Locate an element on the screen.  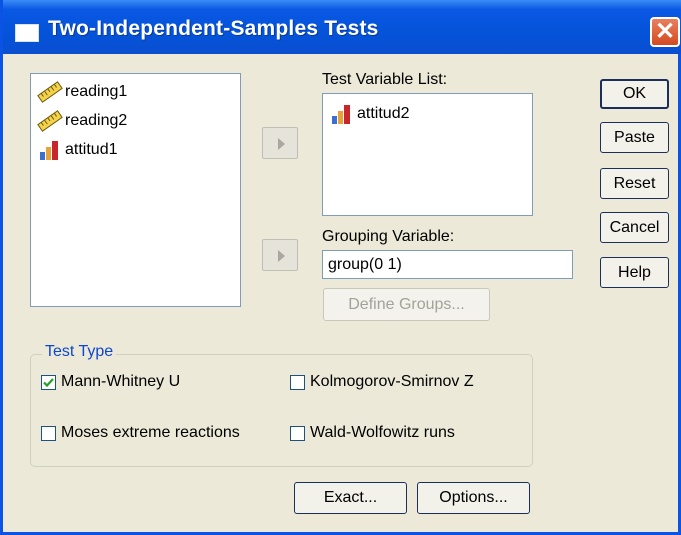
kolmogorov-smirnov-checkbox: Kolmogorov-Smirnov Z is located at coordinates (382, 382).